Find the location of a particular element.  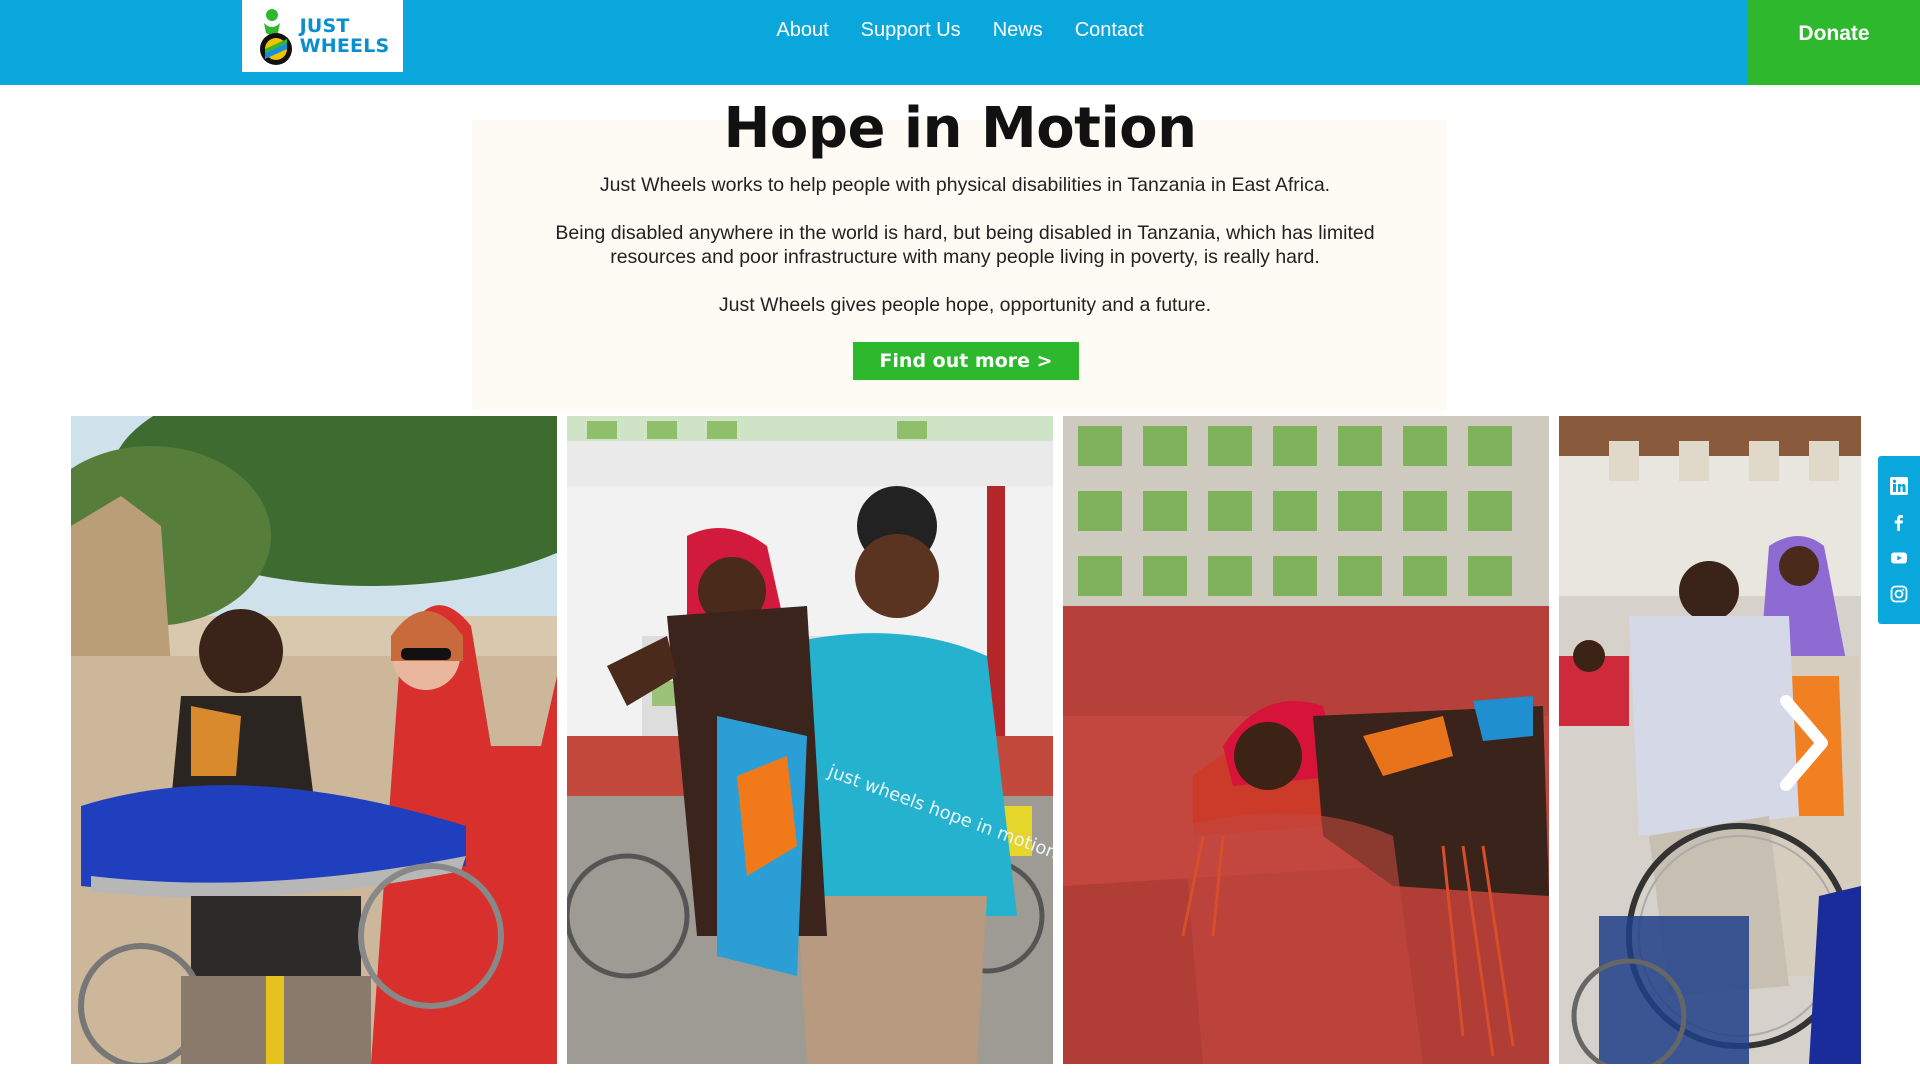

main-nav: About Support Us News Contact is located at coordinates (960, 30).